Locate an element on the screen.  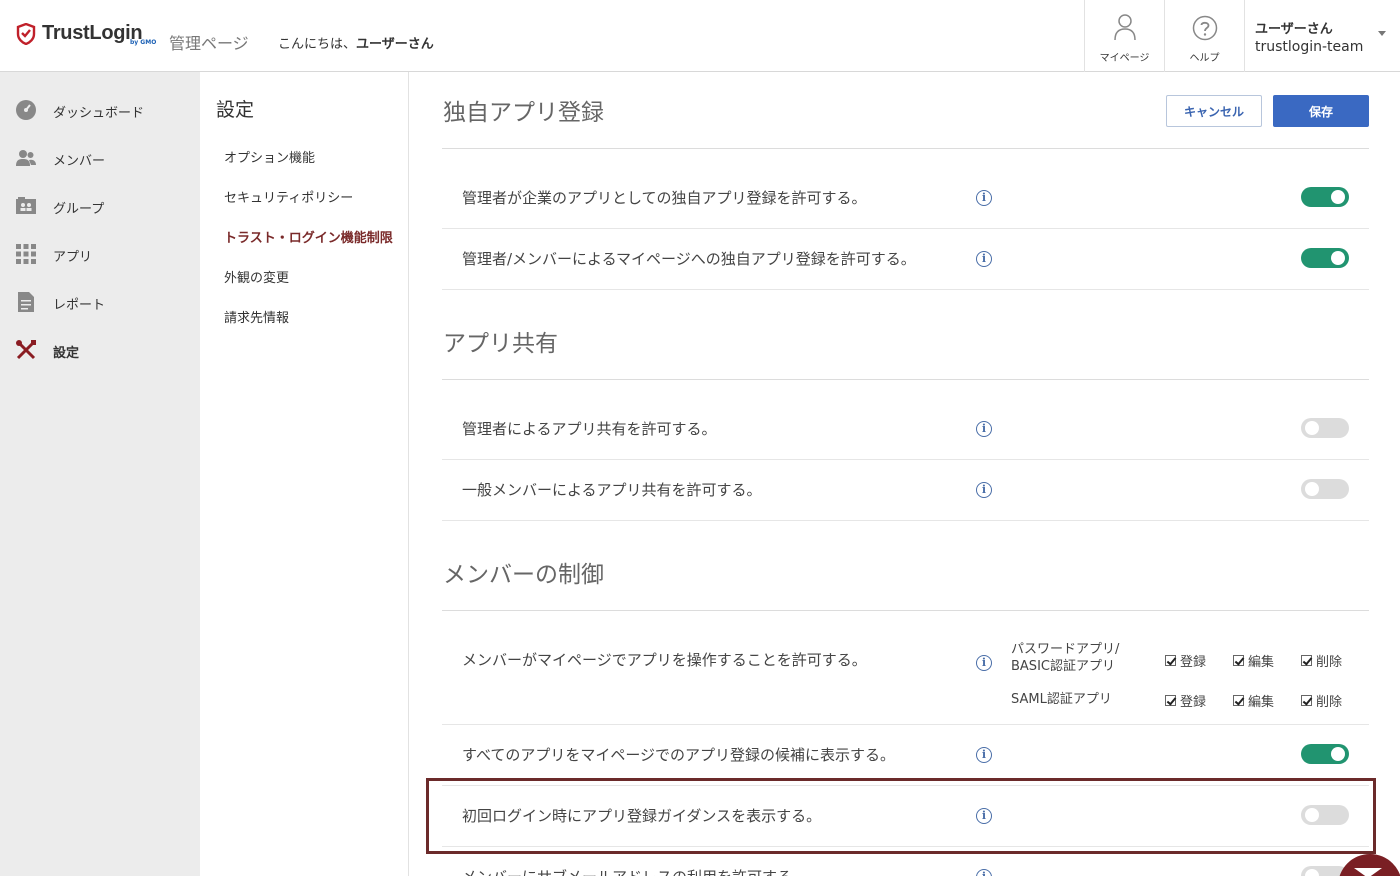
subnav-item-security-policy: セキュリティポリシー is located at coordinates (288, 196).